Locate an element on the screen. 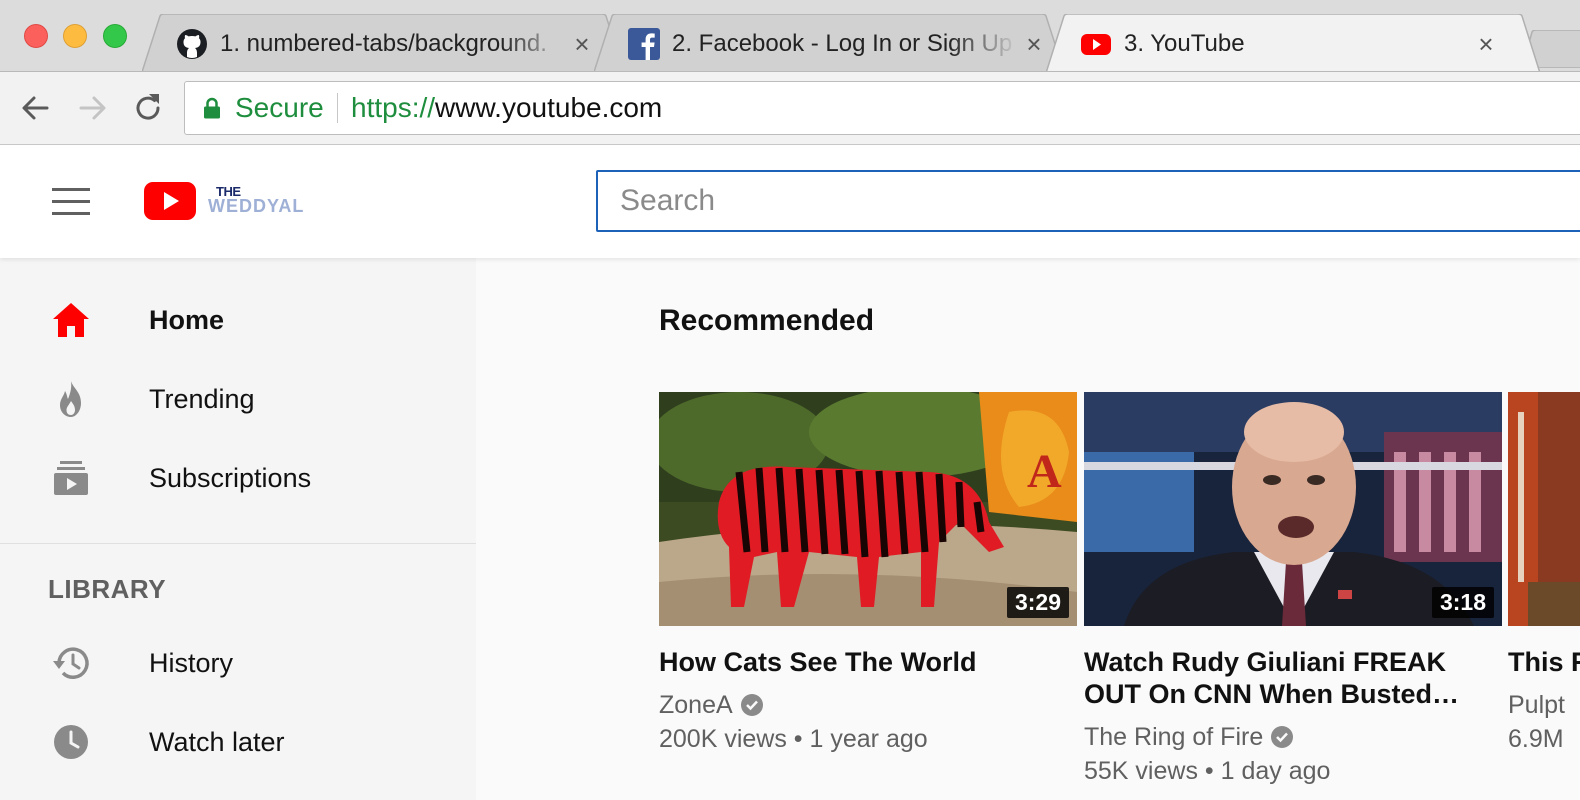 The width and height of the screenshot is (1580, 800). url-text: https://www.youtube.com is located at coordinates (506, 108).